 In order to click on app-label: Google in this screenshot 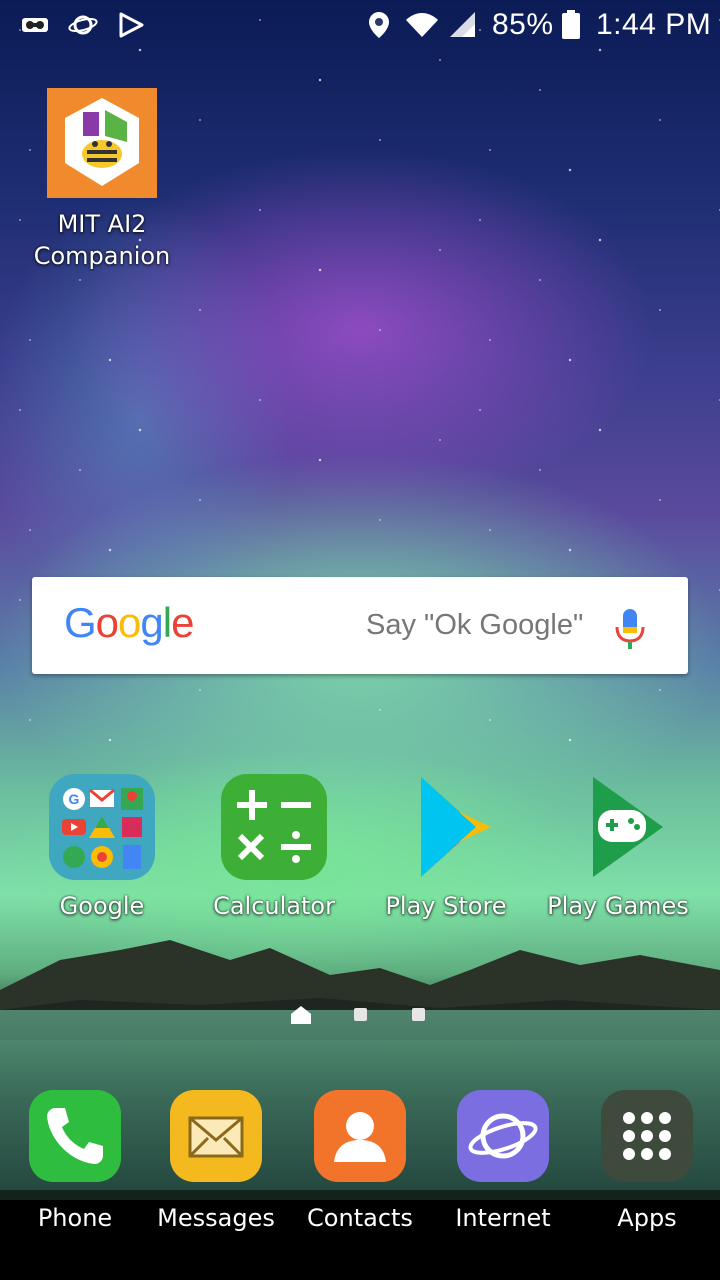, I will do `click(102, 906)`.